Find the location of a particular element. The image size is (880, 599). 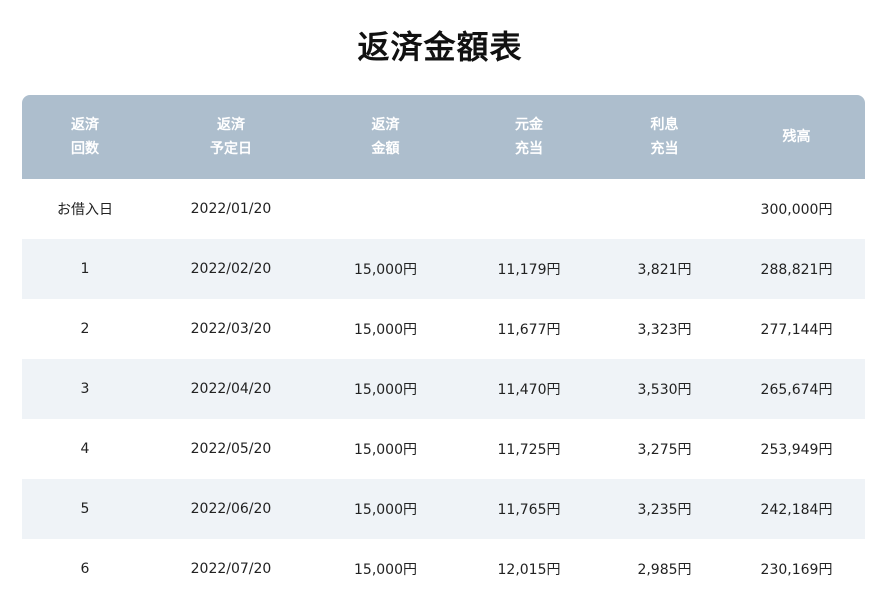

cell-principal: 11,677円 is located at coordinates (529, 330).